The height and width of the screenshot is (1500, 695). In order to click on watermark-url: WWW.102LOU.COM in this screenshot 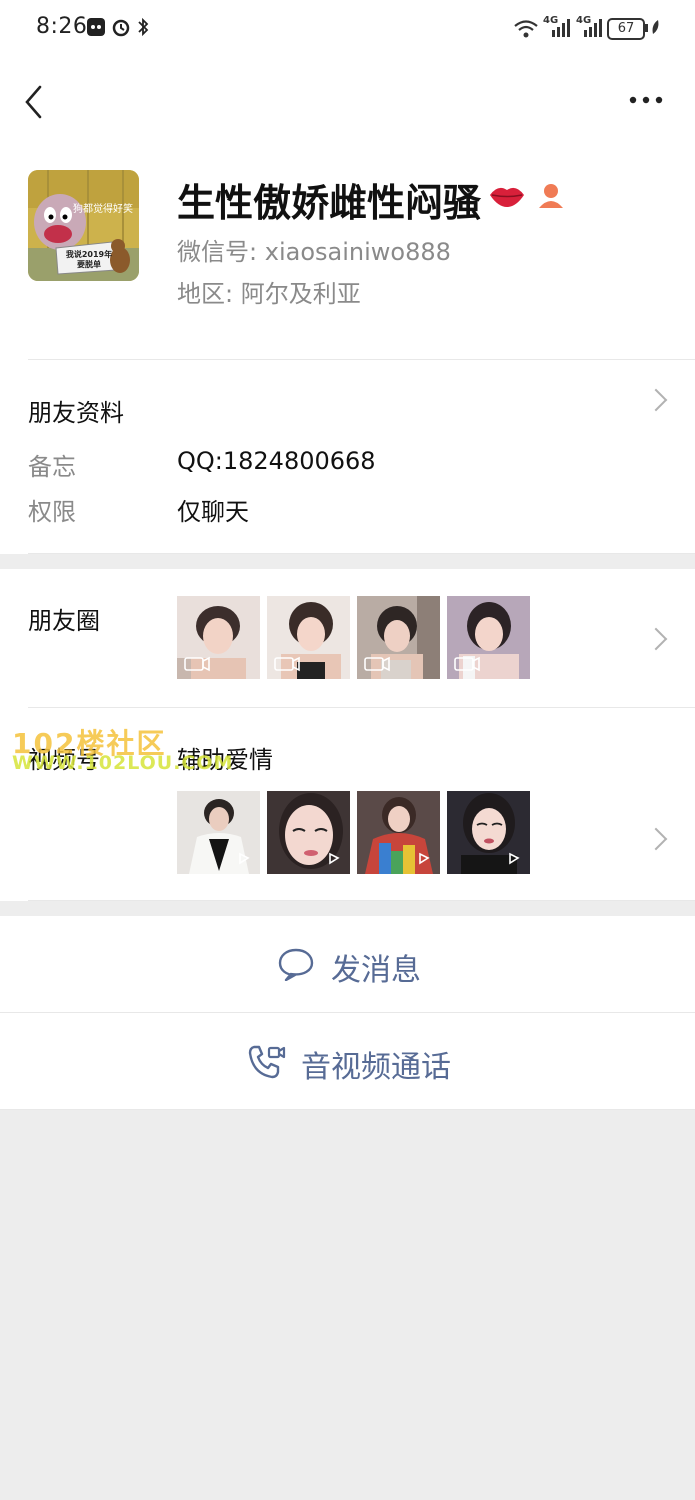, I will do `click(123, 763)`.